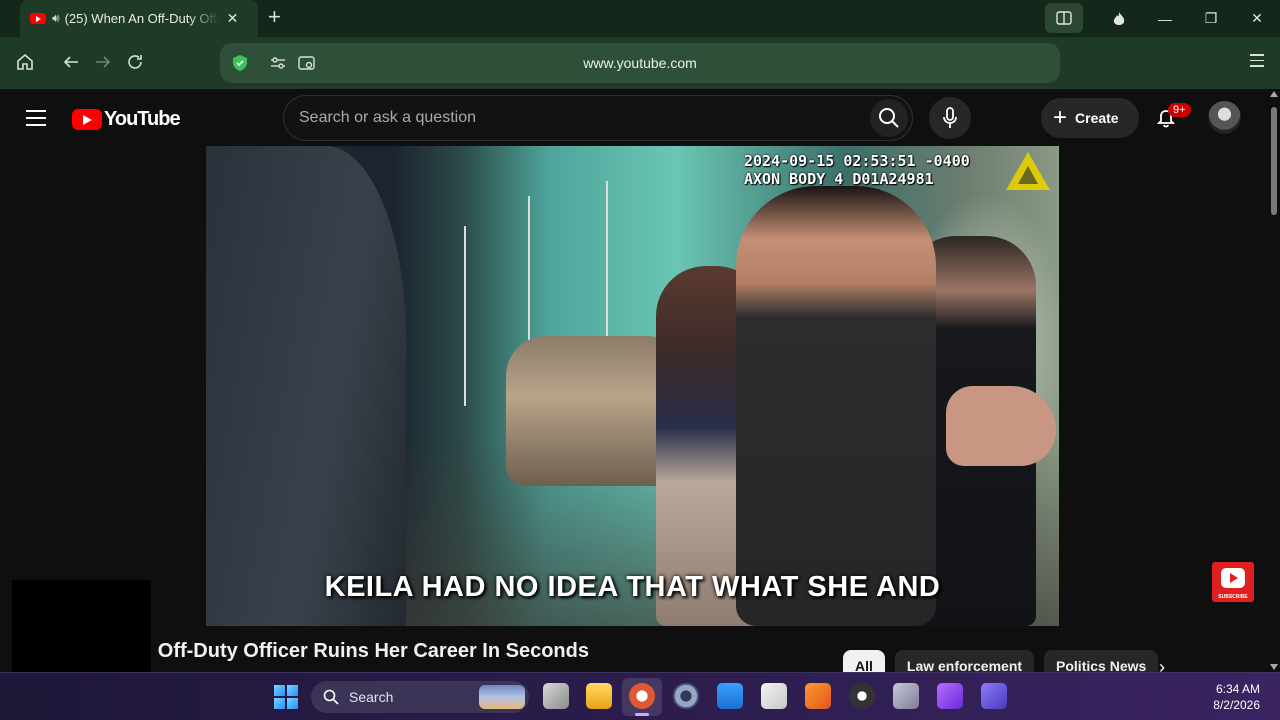 This screenshot has height=720, width=1280. Describe the element at coordinates (579, 118) in the screenshot. I see `search-input` at that location.